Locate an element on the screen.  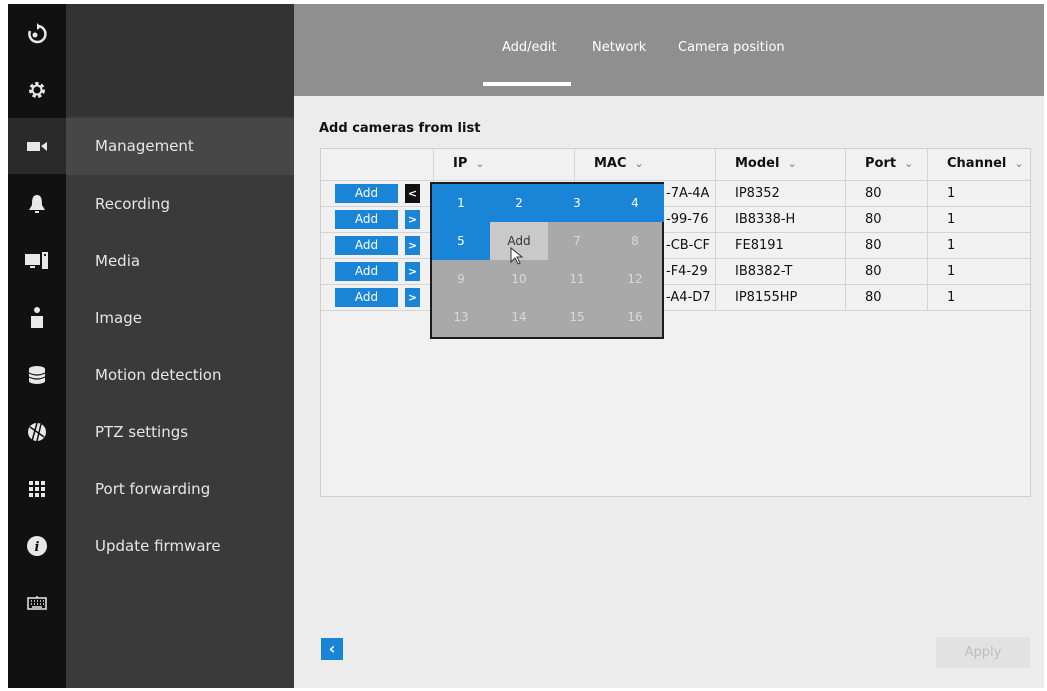
mac-cell: -99-76 is located at coordinates (687, 219).